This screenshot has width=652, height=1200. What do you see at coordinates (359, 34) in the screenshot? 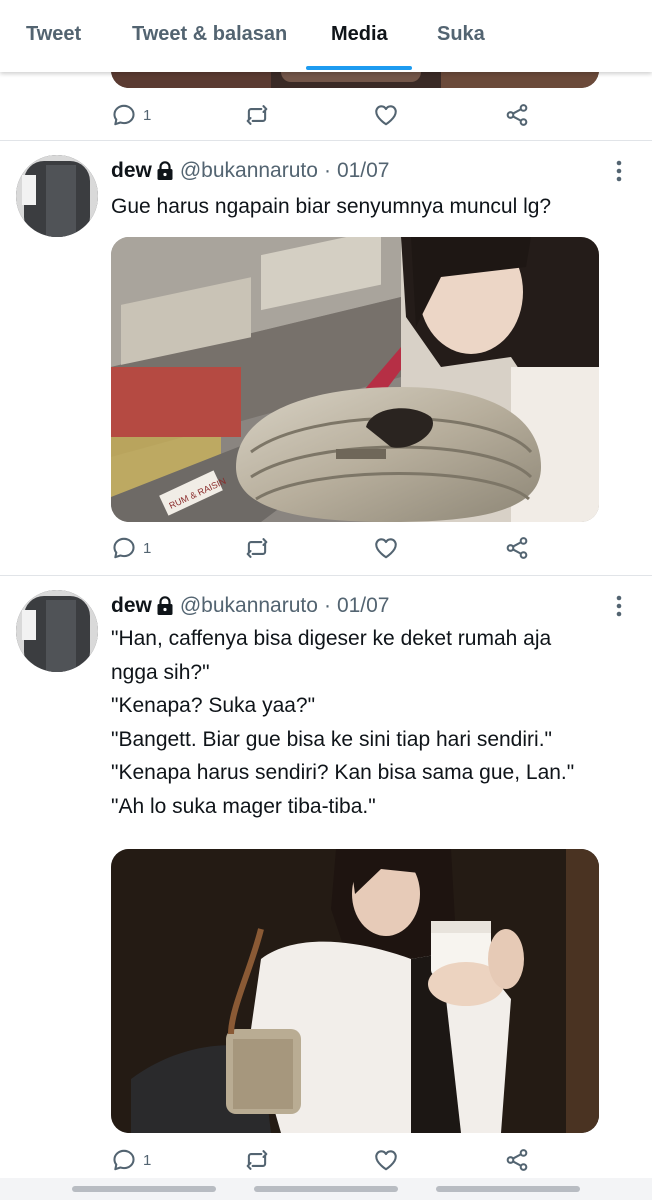
I see `tab-media: Media` at bounding box center [359, 34].